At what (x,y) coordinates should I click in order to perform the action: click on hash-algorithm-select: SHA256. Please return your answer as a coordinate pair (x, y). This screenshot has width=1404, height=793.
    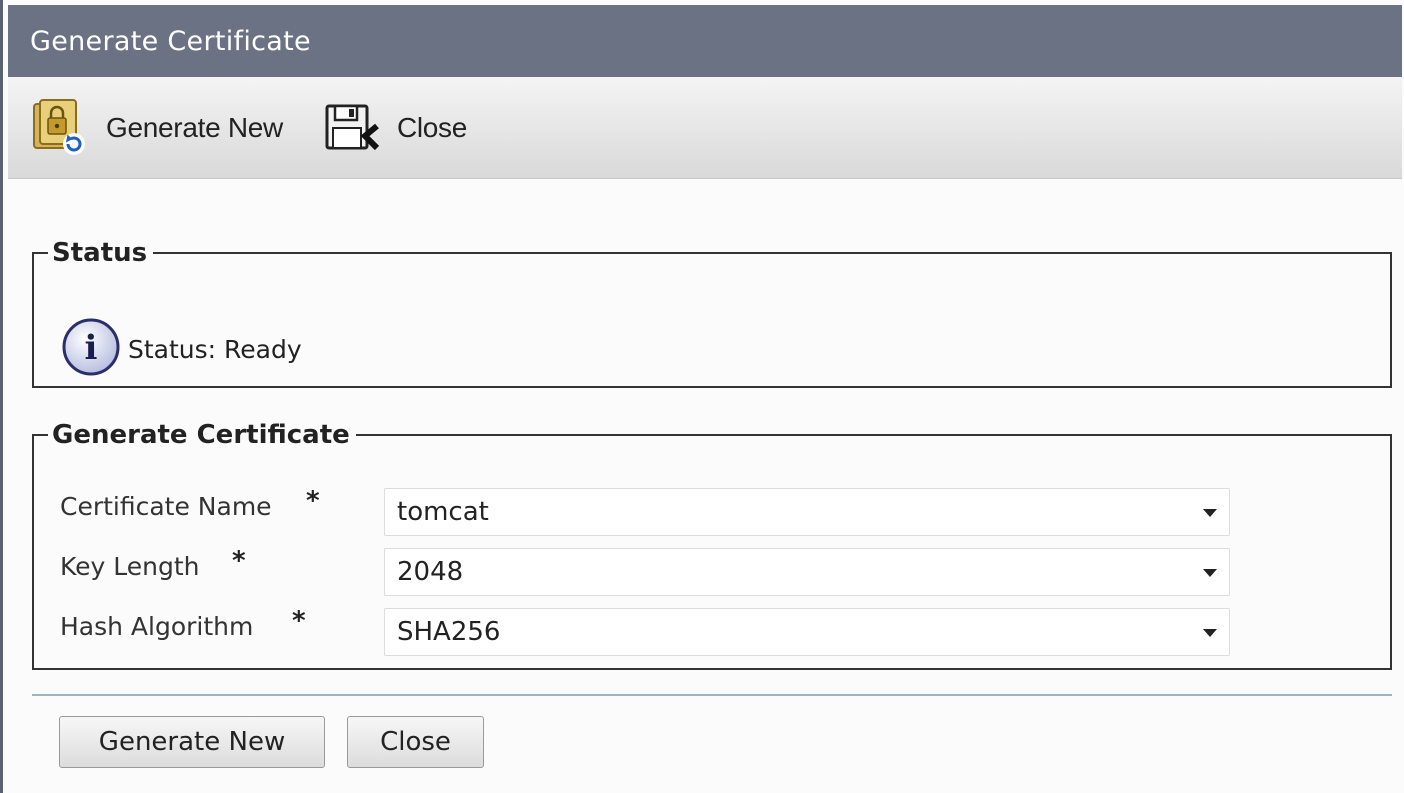
    Looking at the image, I should click on (807, 632).